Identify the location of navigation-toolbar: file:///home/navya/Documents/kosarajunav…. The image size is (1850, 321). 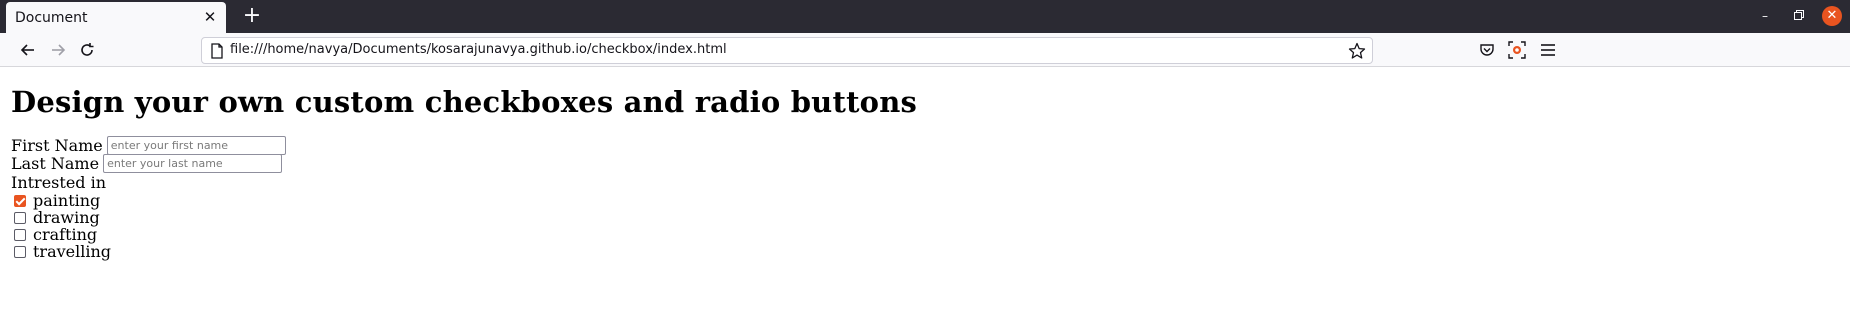
(925, 50).